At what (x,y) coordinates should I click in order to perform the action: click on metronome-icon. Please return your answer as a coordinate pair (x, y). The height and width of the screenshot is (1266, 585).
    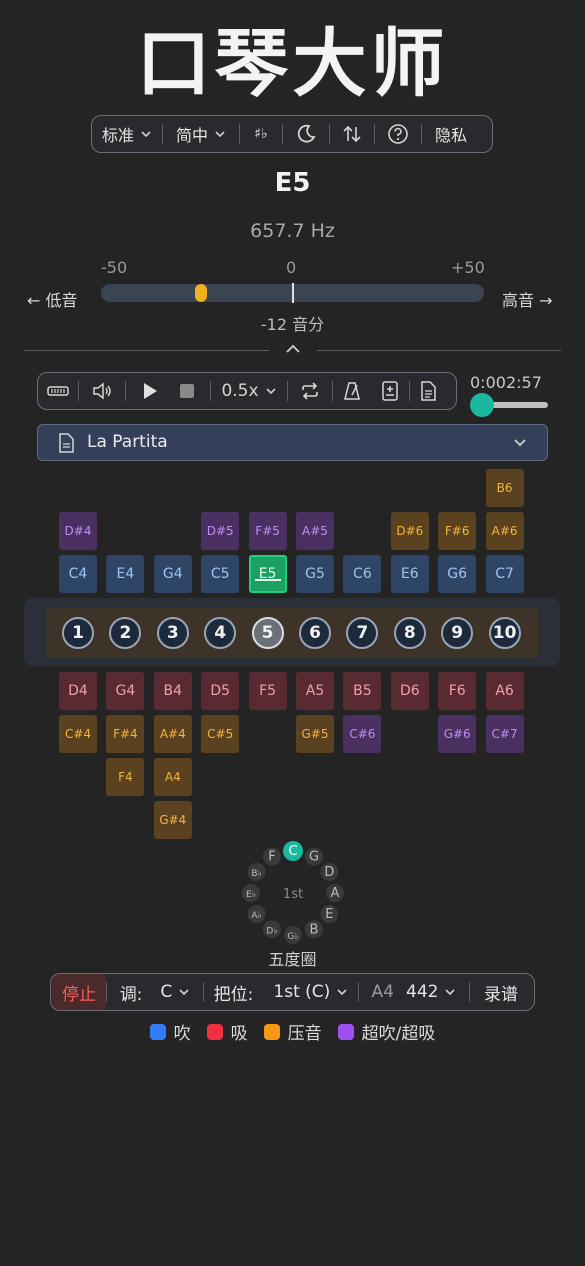
    Looking at the image, I should click on (352, 391).